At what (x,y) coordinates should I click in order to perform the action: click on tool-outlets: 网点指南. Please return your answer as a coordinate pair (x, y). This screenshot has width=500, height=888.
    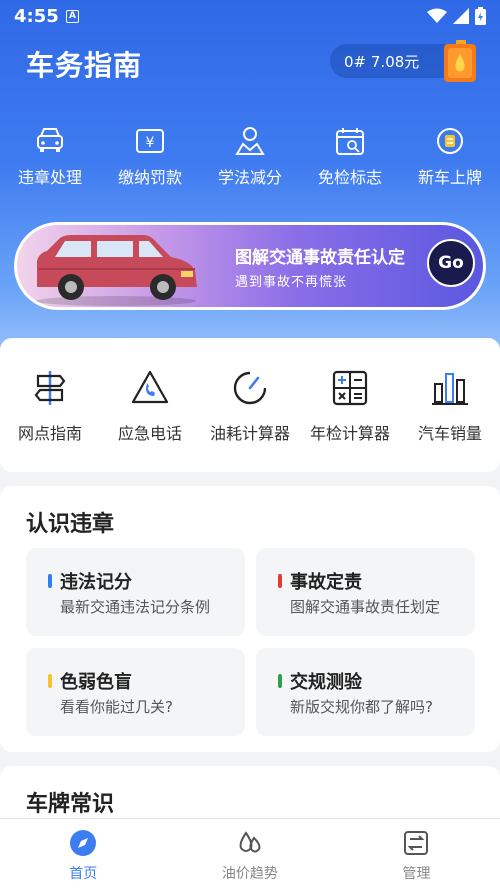
    Looking at the image, I should click on (50, 406).